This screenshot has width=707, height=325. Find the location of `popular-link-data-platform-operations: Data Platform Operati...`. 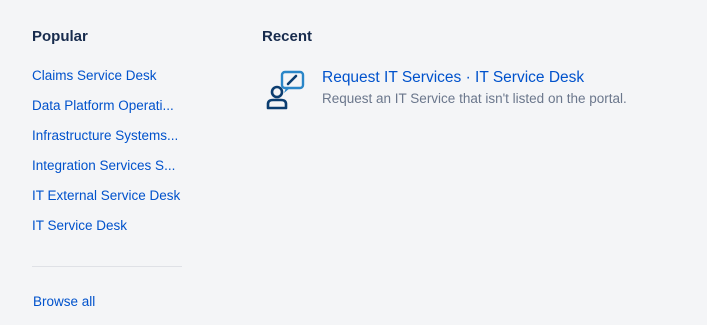

popular-link-data-platform-operations: Data Platform Operati... is located at coordinates (107, 106).